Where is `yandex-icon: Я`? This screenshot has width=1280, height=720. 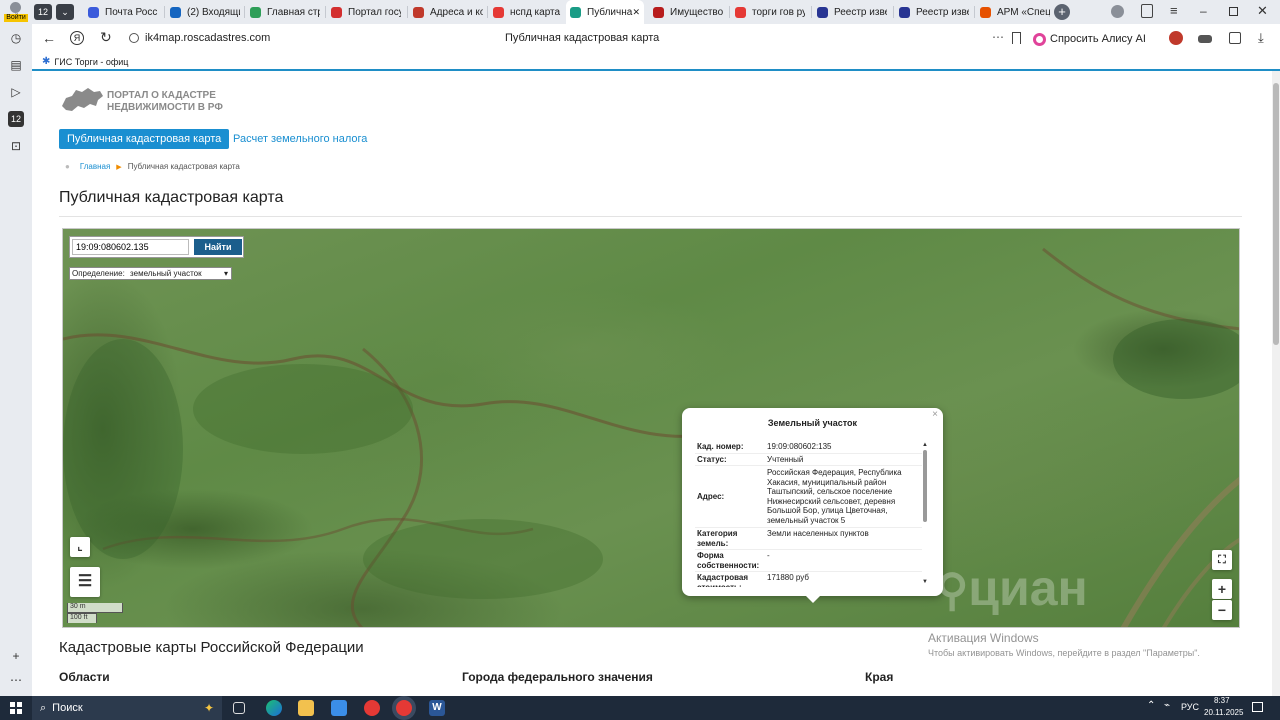 yandex-icon: Я is located at coordinates (77, 38).